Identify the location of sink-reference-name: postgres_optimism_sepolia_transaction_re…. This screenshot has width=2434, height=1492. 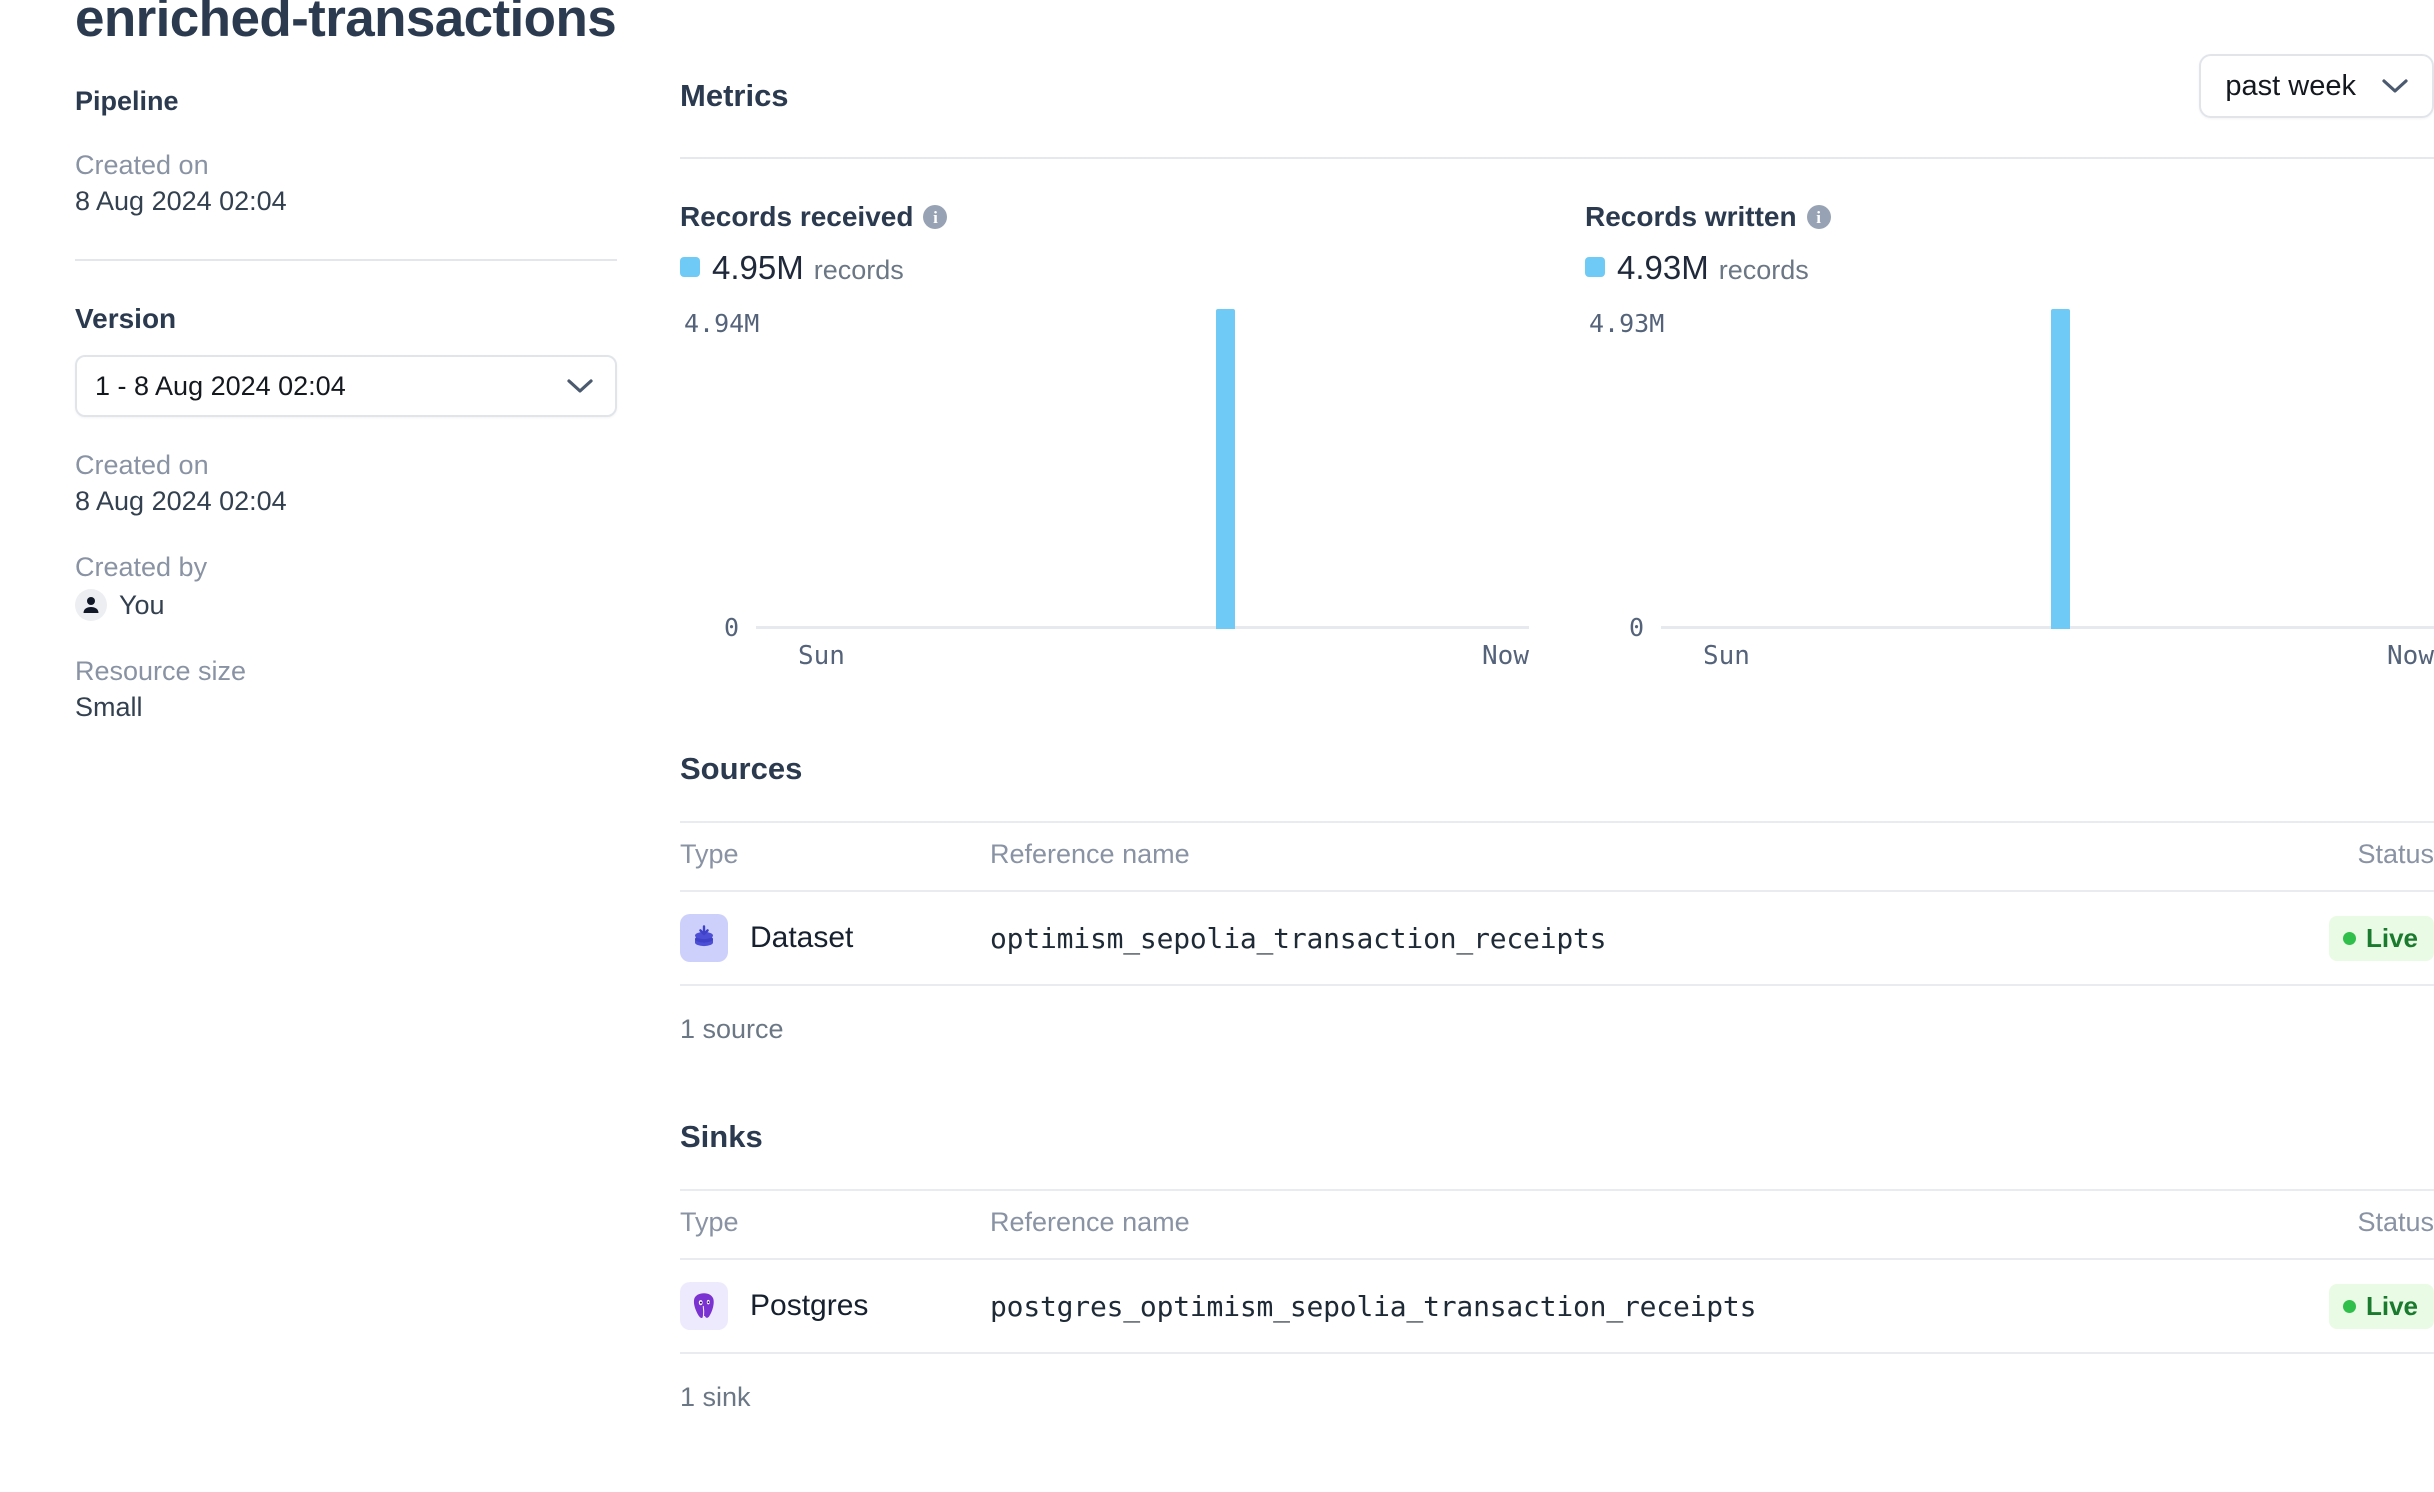
(1373, 1306).